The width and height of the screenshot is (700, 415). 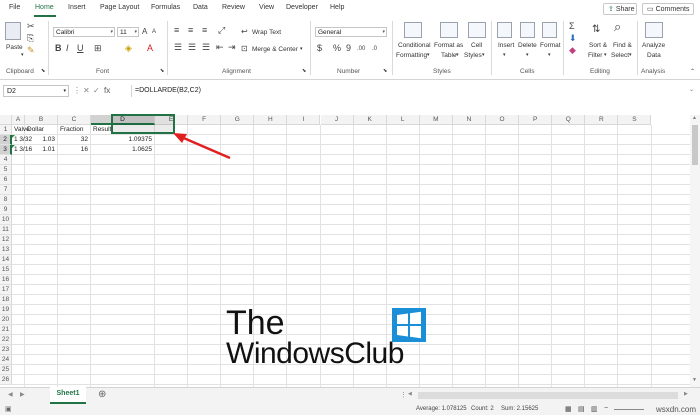 What do you see at coordinates (6, 270) in the screenshot?
I see `row-header-15: 15` at bounding box center [6, 270].